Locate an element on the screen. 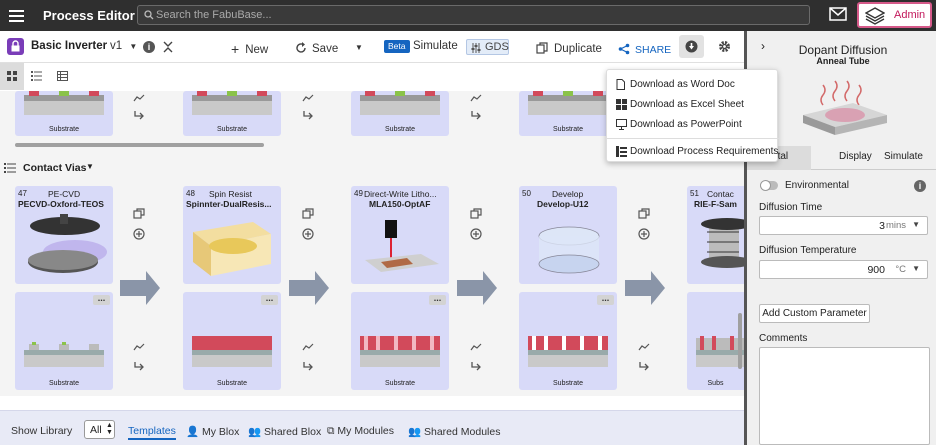 The height and width of the screenshot is (445, 936). vertical-scrollbar is located at coordinates (740, 341).